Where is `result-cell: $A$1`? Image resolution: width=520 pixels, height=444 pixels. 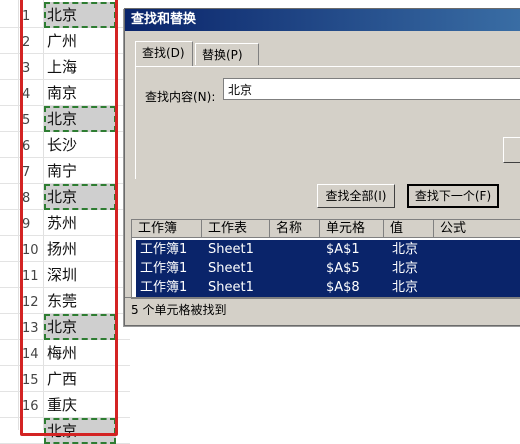
result-cell: $A$1 is located at coordinates (343, 249).